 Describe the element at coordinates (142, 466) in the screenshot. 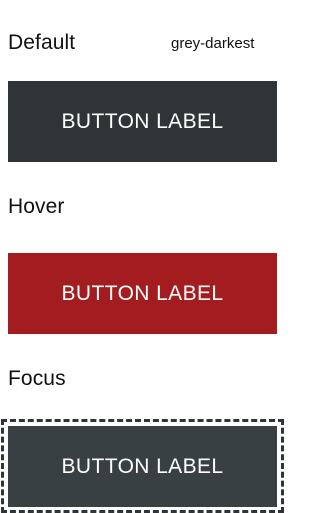

I see `focus-button: BUTTON LABEL` at that location.